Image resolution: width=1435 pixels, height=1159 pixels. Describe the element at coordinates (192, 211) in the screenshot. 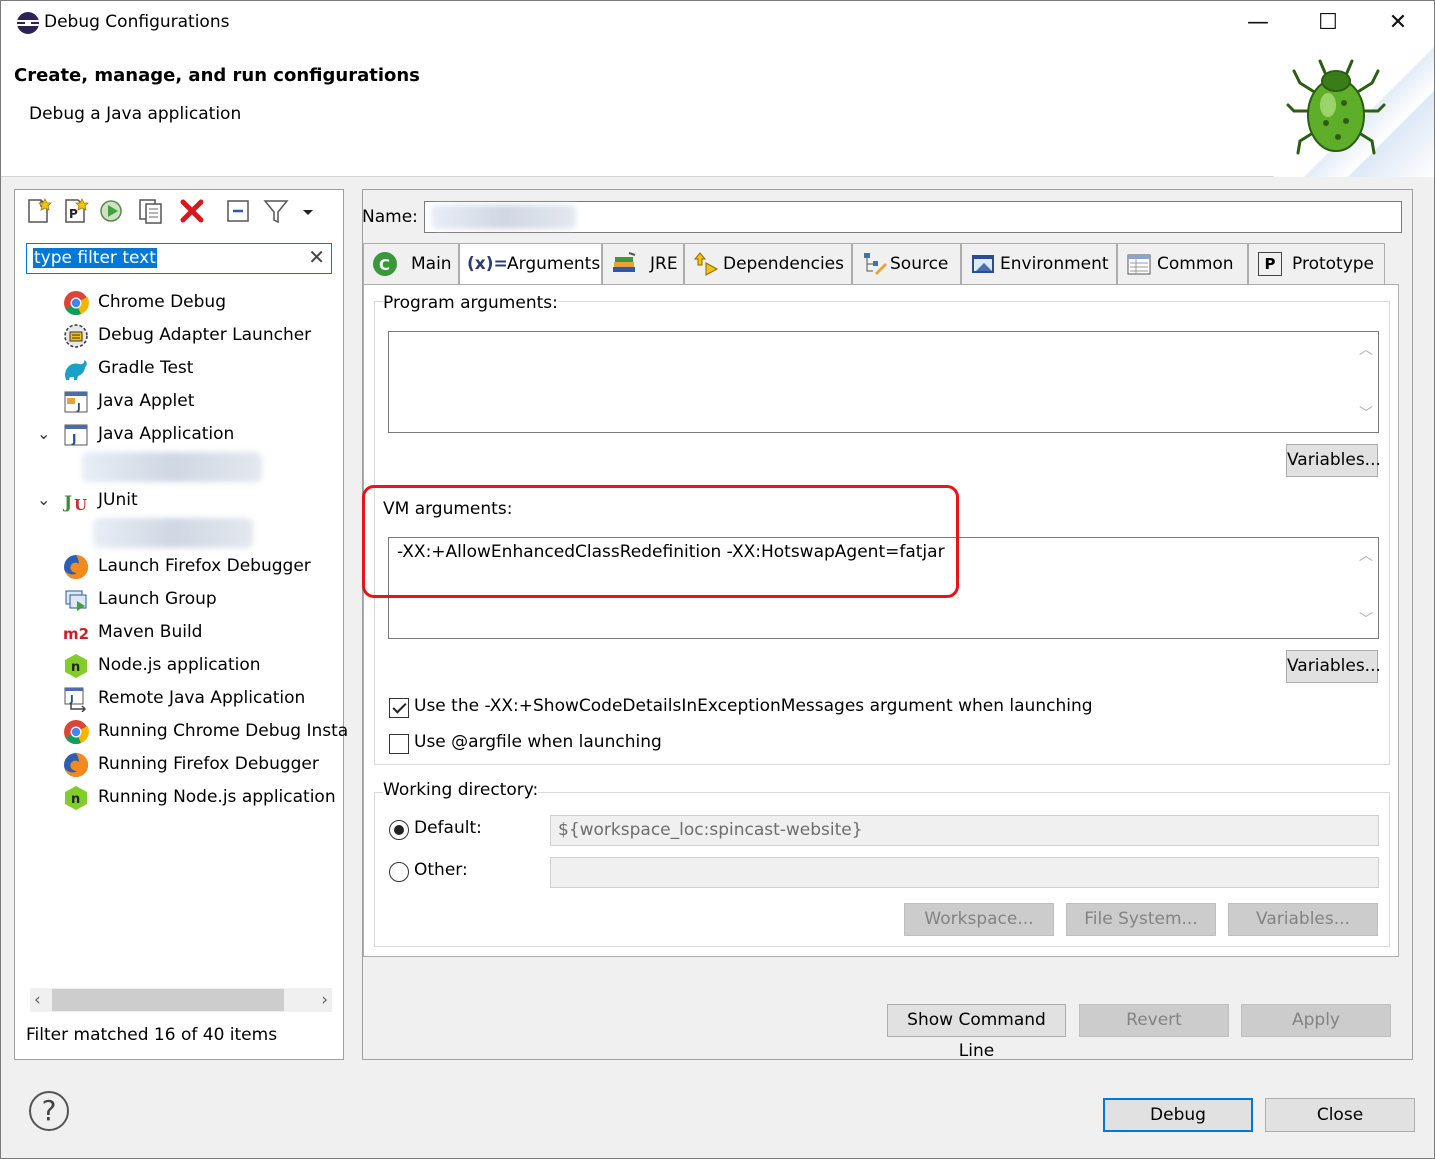

I see `delete-icon` at that location.